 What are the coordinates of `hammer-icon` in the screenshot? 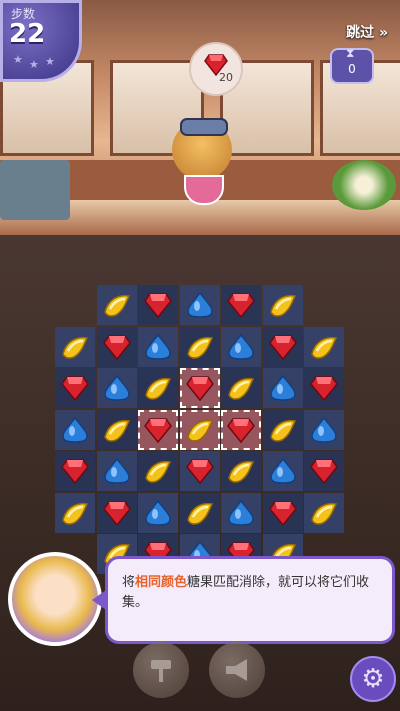 It's located at (161, 671).